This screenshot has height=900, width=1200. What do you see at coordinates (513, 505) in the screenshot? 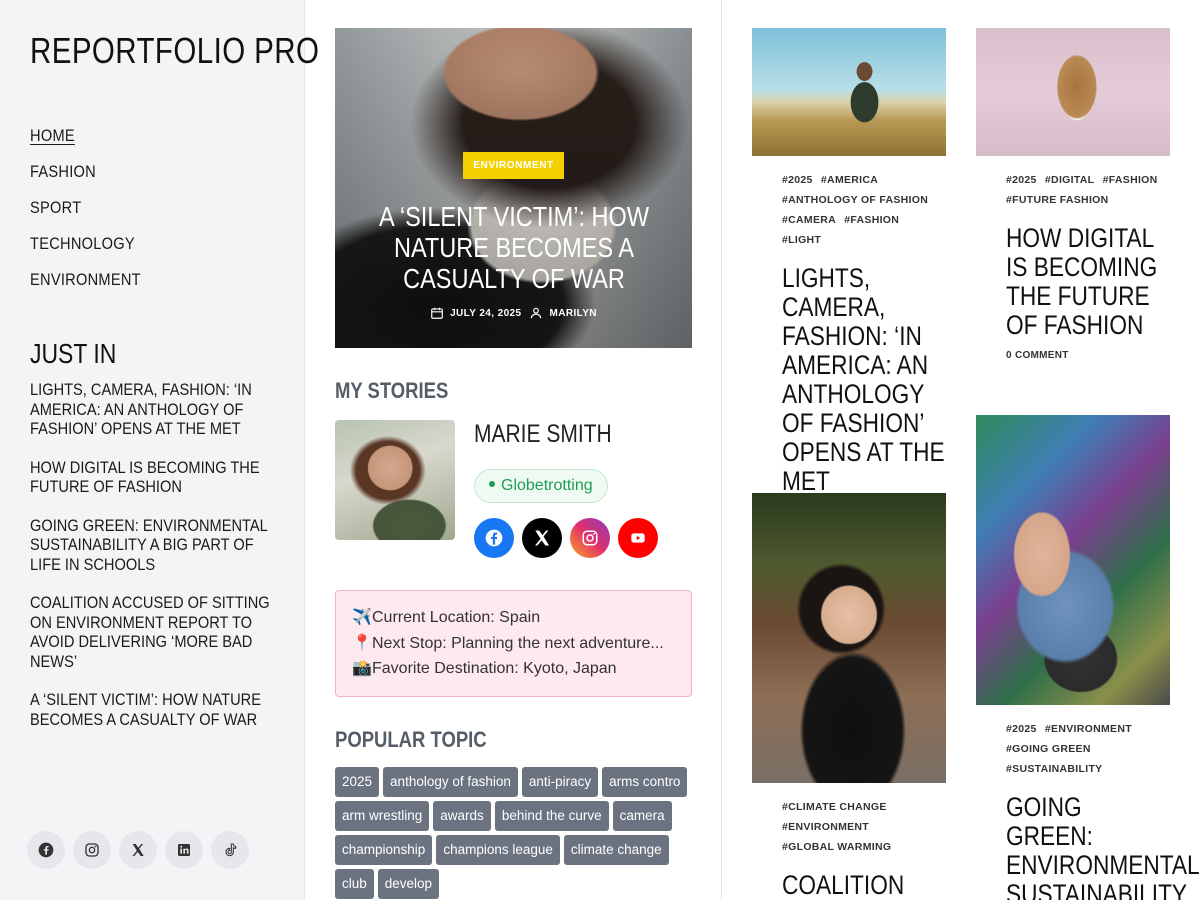
I see `profile-card: MARIE SMITH Globetrotting` at bounding box center [513, 505].